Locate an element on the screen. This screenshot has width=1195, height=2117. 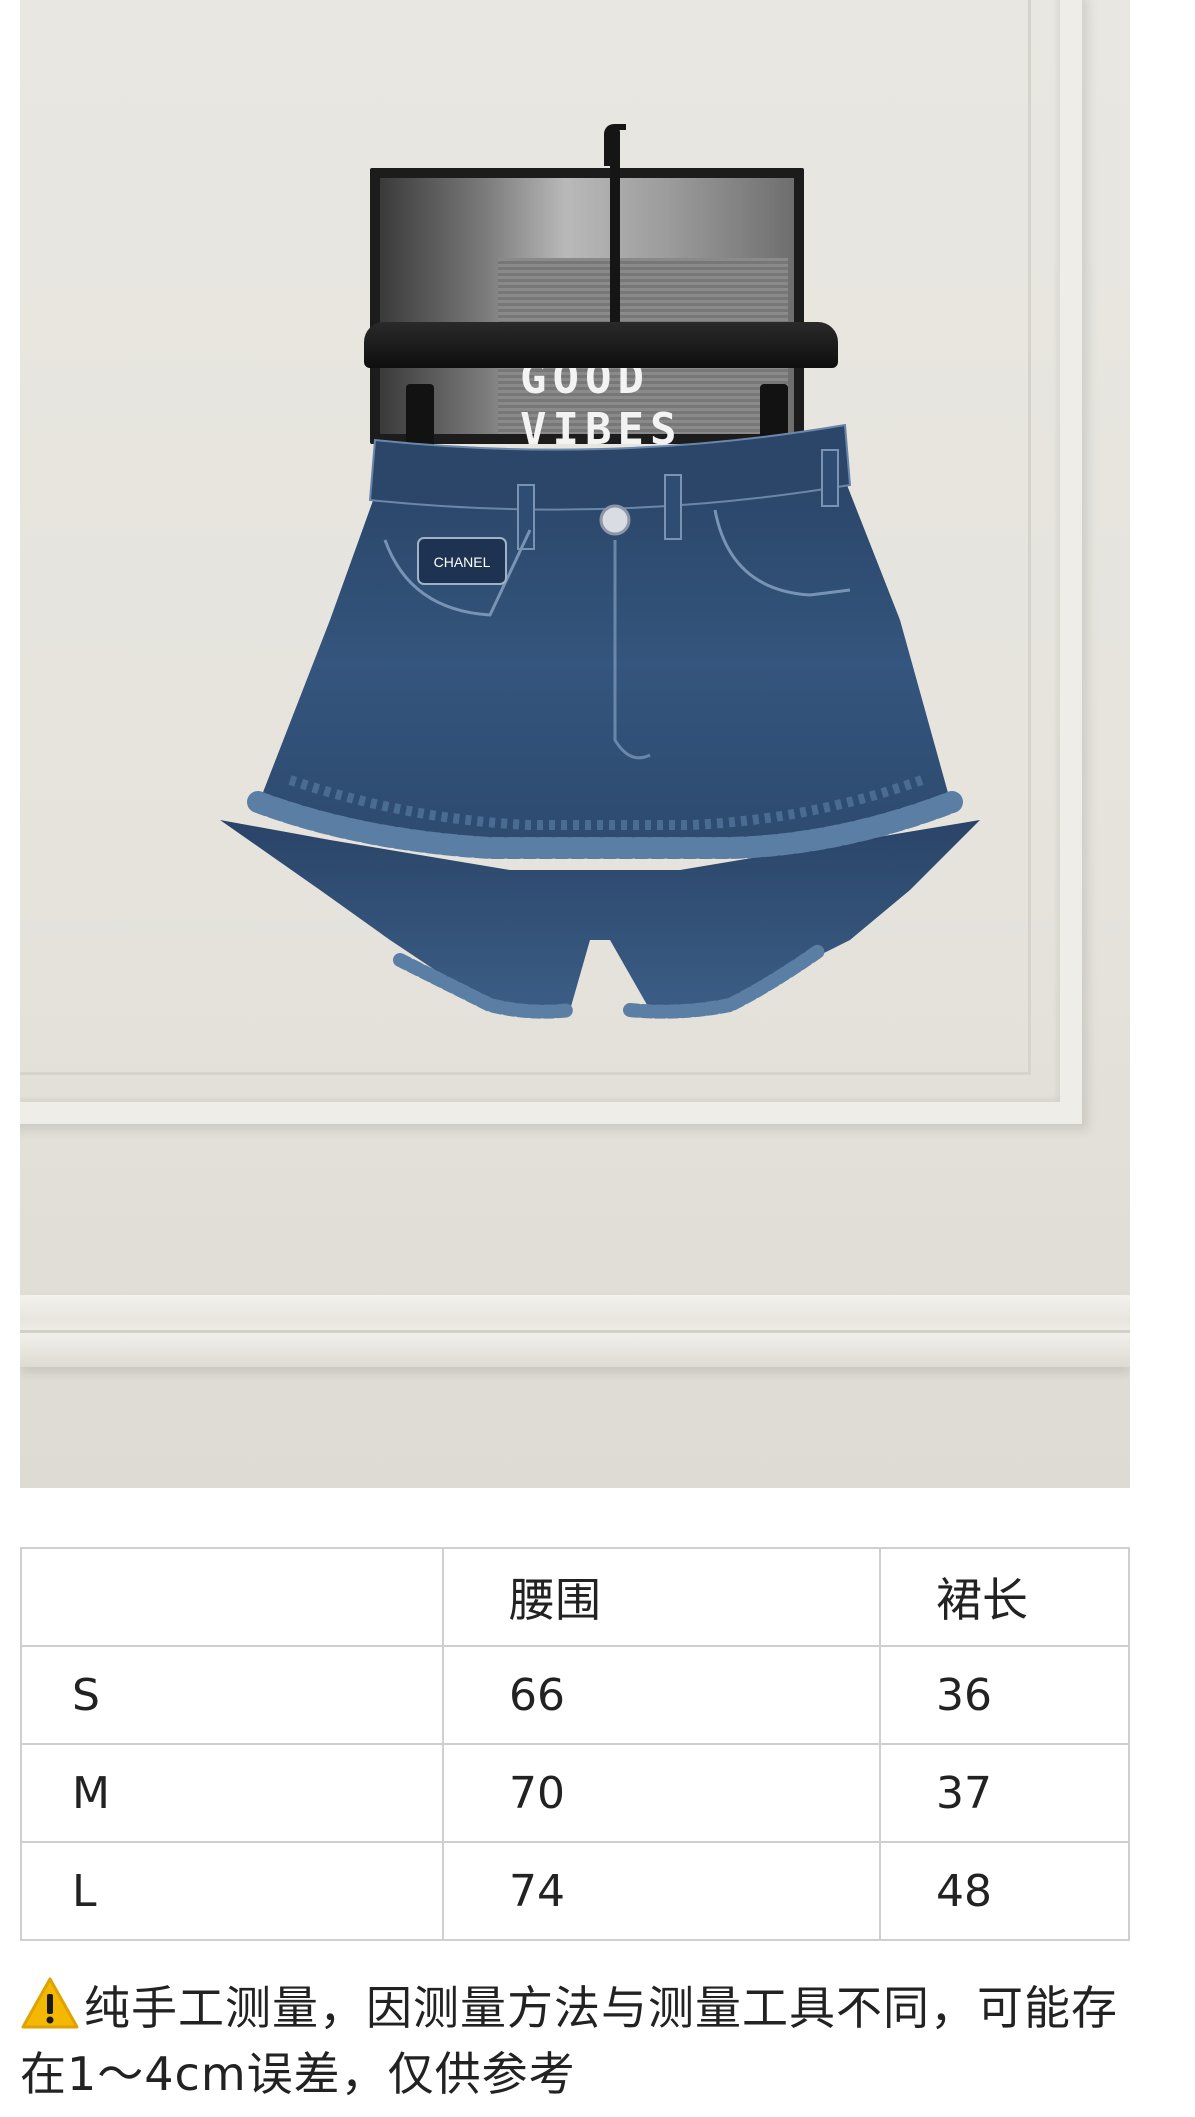
size-cell: L is located at coordinates (232, 1891).